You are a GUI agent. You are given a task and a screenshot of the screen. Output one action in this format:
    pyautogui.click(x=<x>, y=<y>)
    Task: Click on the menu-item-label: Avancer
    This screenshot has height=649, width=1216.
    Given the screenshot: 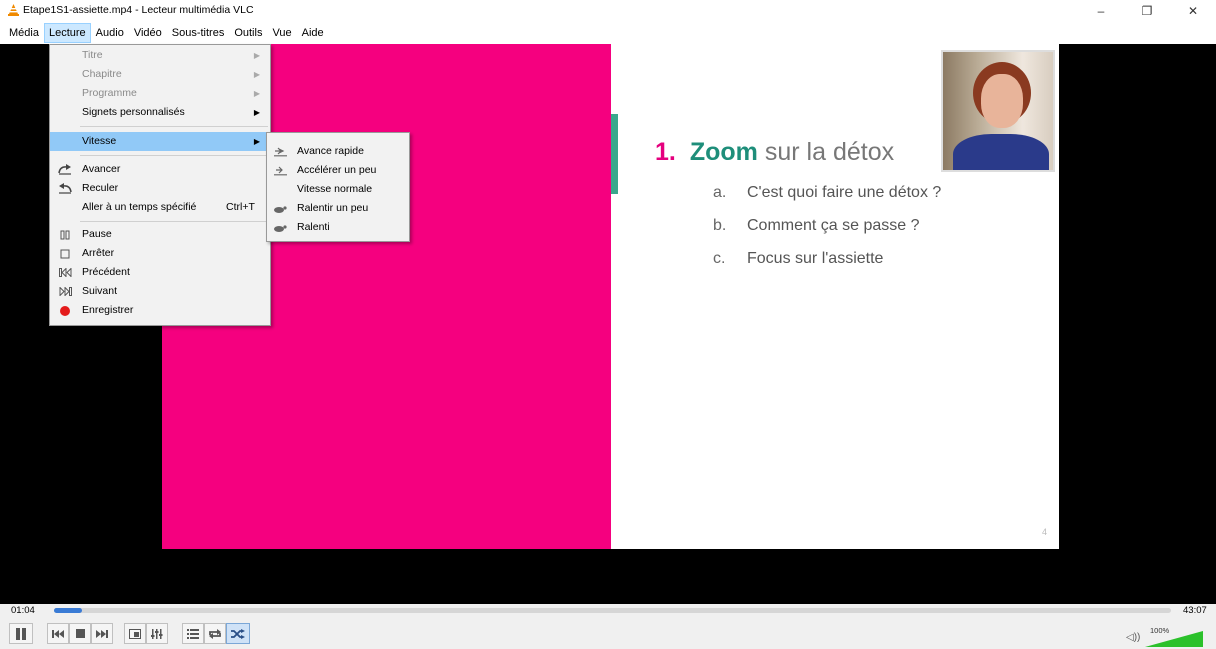 What is the action you would take?
    pyautogui.click(x=101, y=169)
    